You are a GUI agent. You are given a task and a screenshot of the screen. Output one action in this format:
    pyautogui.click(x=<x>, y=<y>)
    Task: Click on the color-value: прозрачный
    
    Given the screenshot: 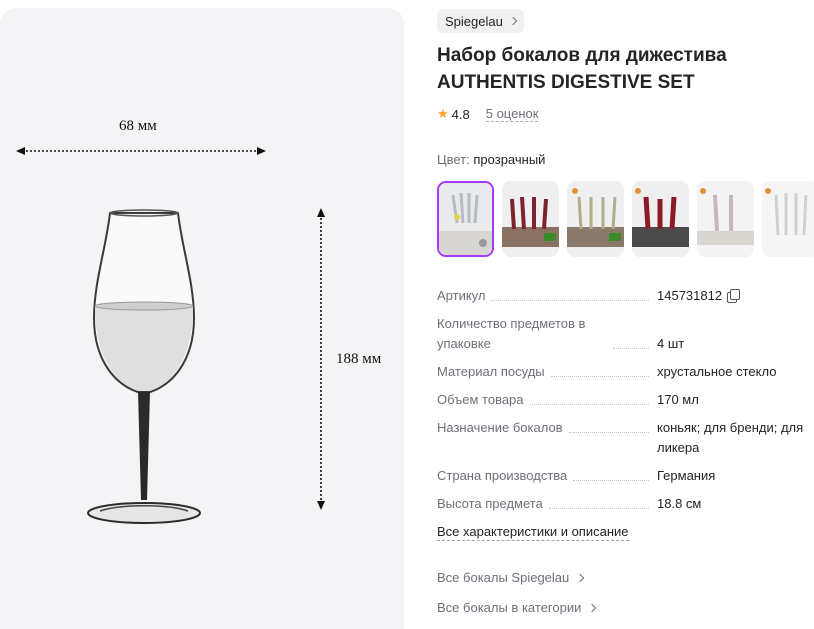 What is the action you would take?
    pyautogui.click(x=509, y=159)
    